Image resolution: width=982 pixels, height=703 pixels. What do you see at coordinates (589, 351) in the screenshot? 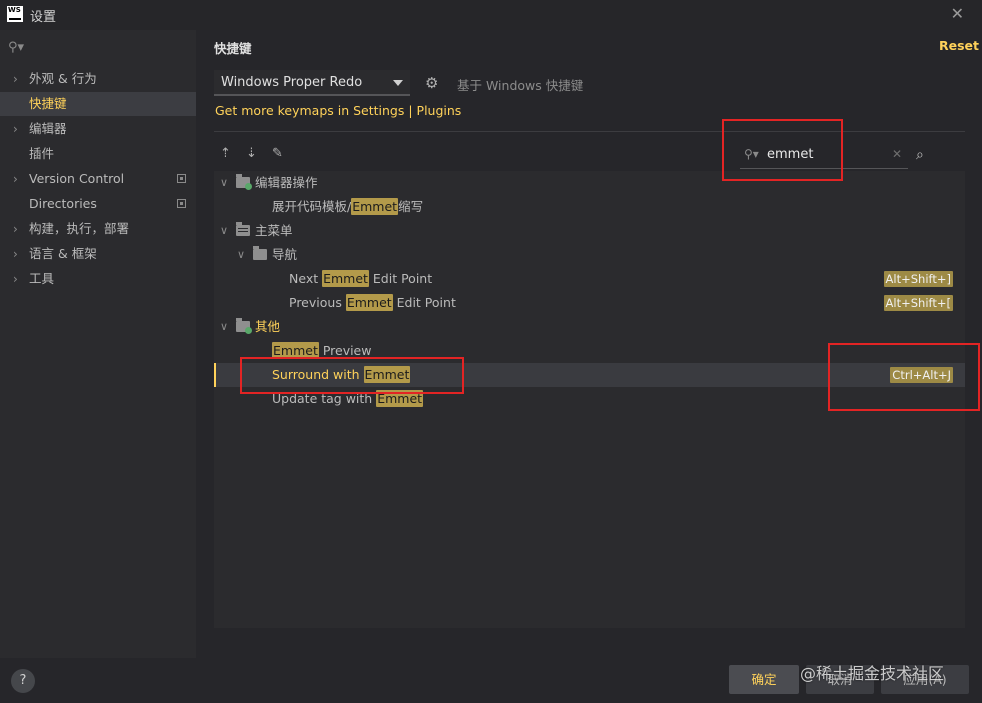
I see `tree-action-emmet-preview: Emmet Preview` at bounding box center [589, 351].